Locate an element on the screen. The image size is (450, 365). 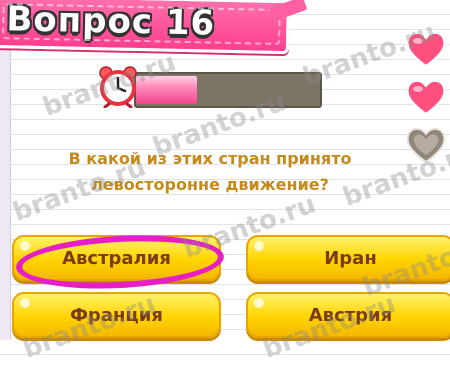
timer is located at coordinates (209, 88).